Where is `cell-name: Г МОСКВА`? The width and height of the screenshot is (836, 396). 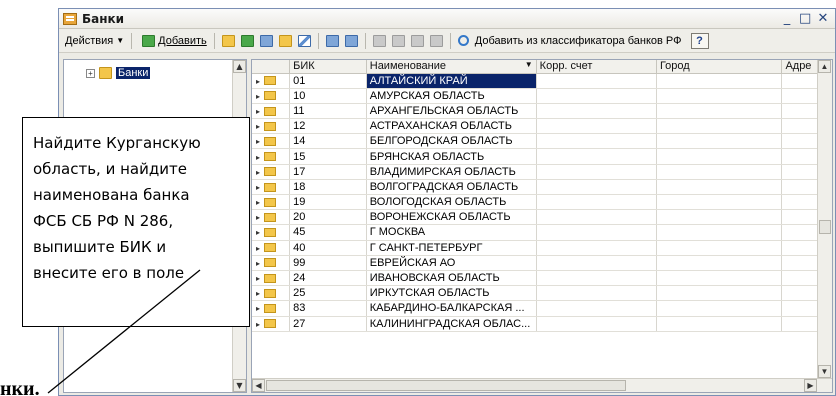 cell-name: Г МОСКВА is located at coordinates (451, 232).